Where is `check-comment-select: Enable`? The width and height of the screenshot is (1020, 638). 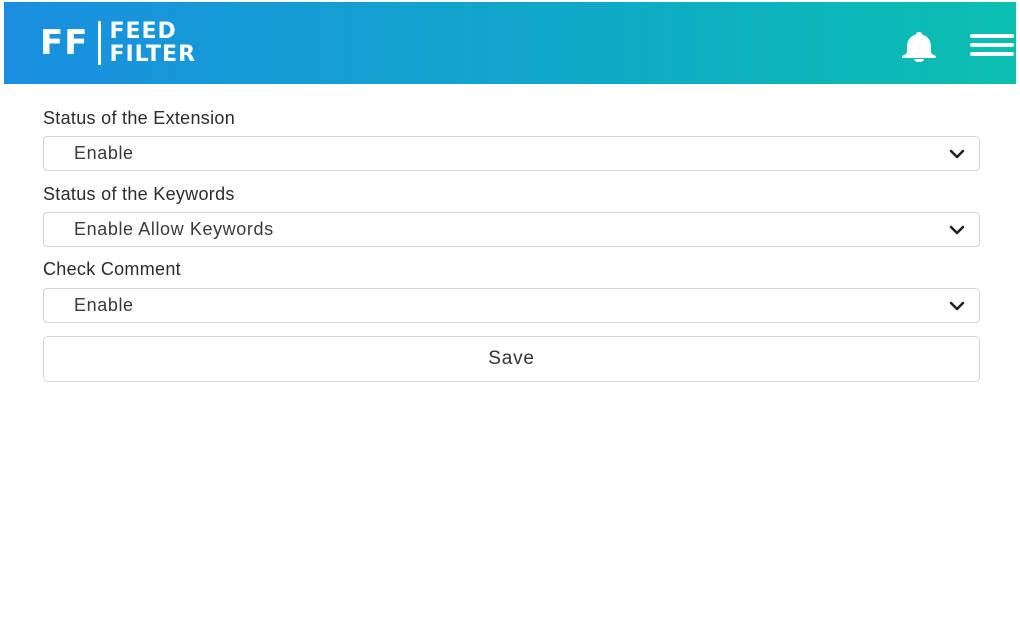 check-comment-select: Enable is located at coordinates (511, 305).